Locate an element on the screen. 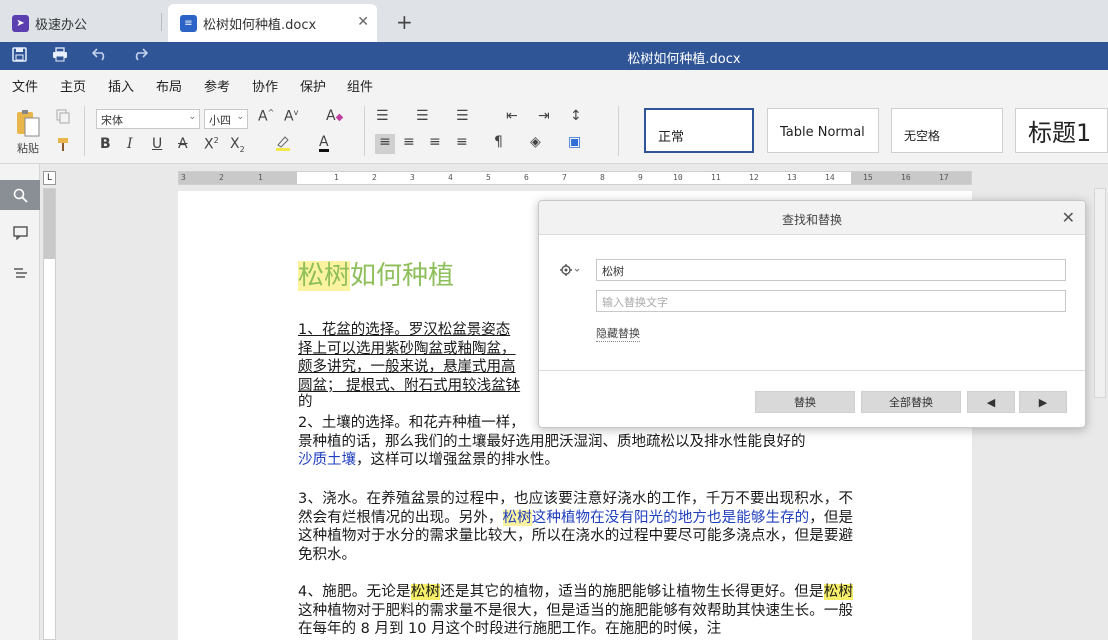  ruler-tick: 16 is located at coordinates (906, 177).